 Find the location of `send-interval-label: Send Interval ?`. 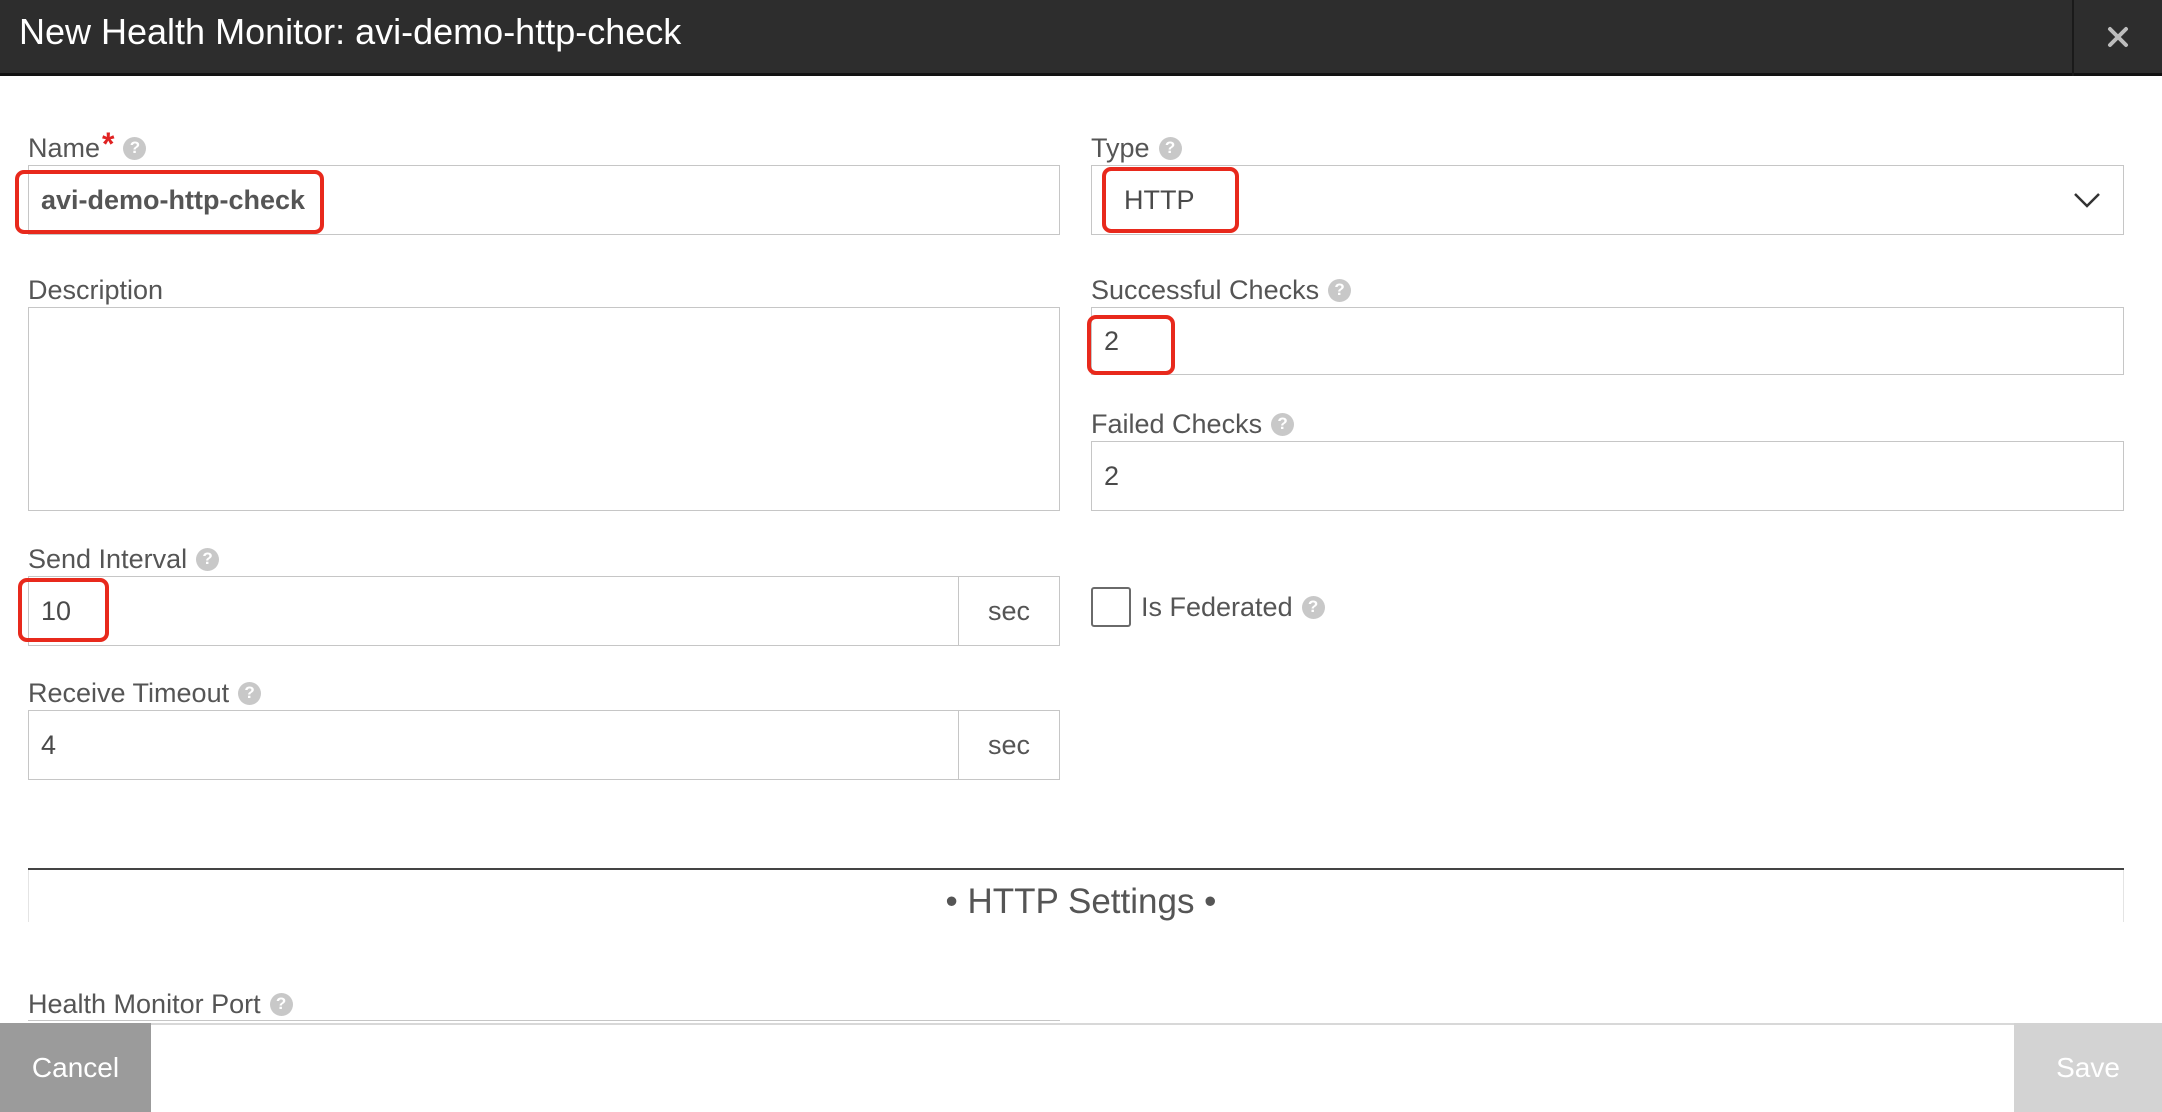

send-interval-label: Send Interval ? is located at coordinates (124, 559).